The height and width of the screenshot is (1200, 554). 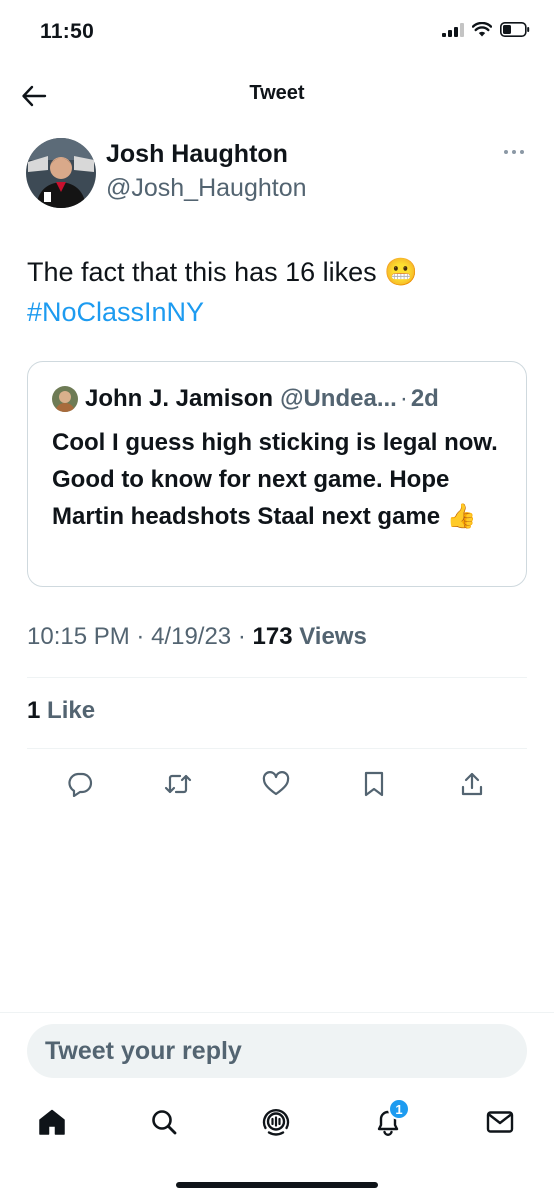 I want to click on notification-badge: 1, so click(x=399, y=1109).